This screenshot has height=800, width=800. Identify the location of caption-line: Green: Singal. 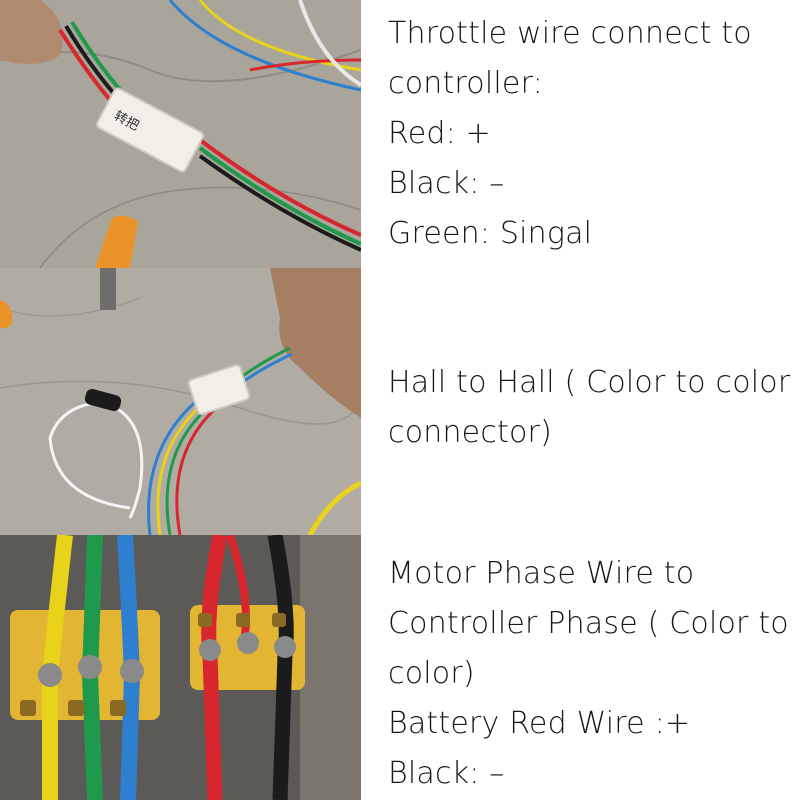
(490, 233).